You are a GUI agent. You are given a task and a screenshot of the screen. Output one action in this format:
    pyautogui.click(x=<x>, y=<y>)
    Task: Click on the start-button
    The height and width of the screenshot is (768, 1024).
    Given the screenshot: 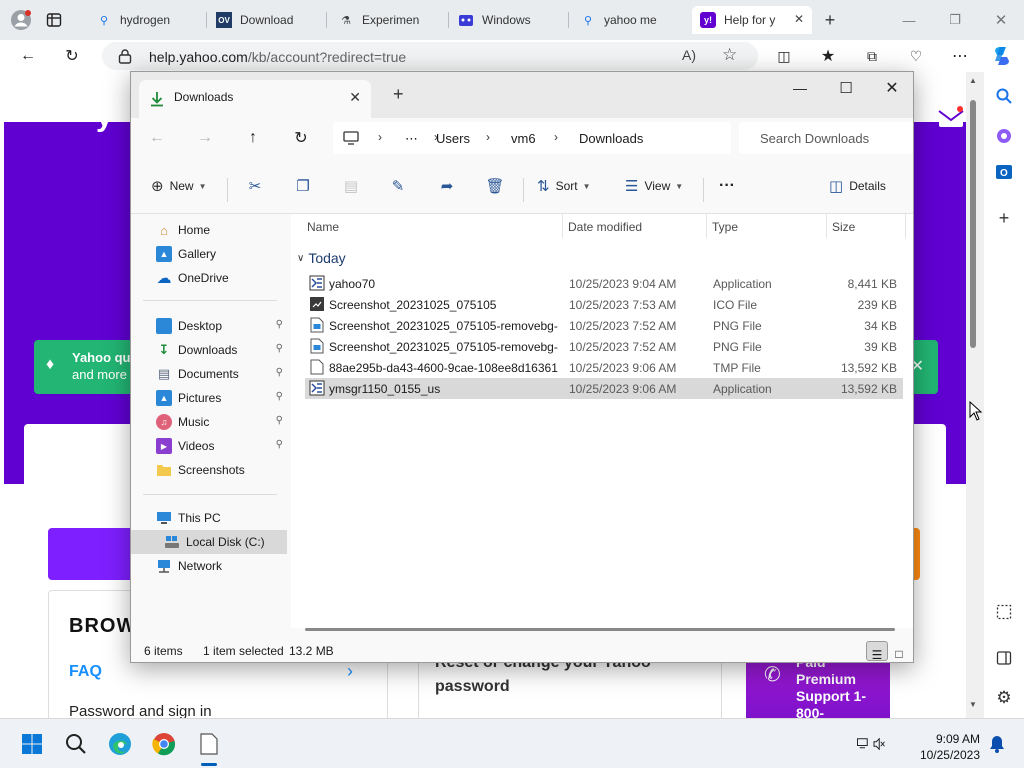 What is the action you would take?
    pyautogui.click(x=32, y=744)
    